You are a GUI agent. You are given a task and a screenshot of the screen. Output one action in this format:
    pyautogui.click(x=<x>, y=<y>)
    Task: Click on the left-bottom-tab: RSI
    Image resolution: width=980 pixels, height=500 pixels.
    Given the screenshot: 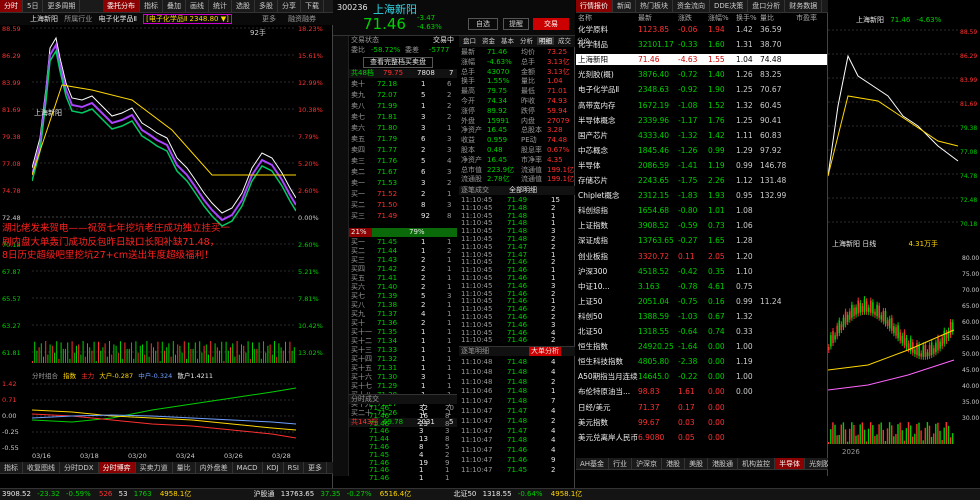 What is the action you would take?
    pyautogui.click(x=294, y=467)
    